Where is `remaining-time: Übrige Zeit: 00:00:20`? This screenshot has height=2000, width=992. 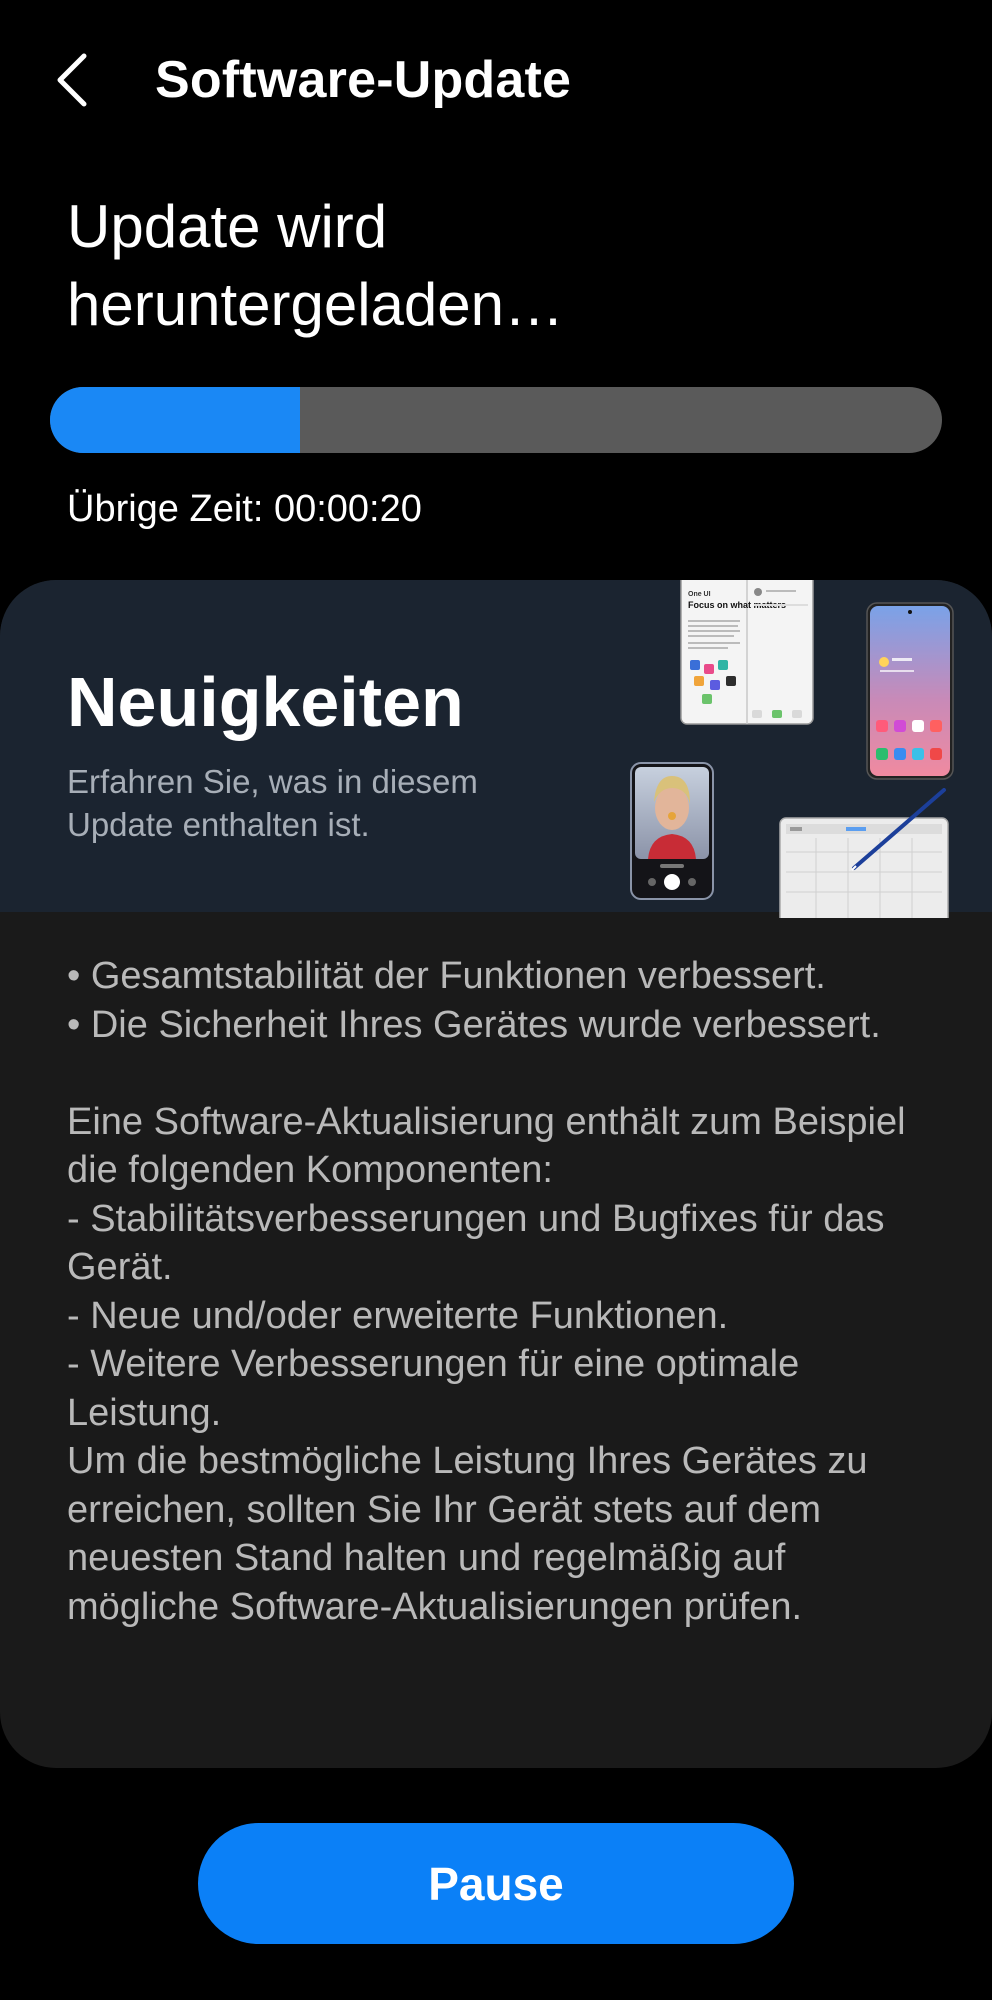 remaining-time: Übrige Zeit: 00:00:20 is located at coordinates (244, 509).